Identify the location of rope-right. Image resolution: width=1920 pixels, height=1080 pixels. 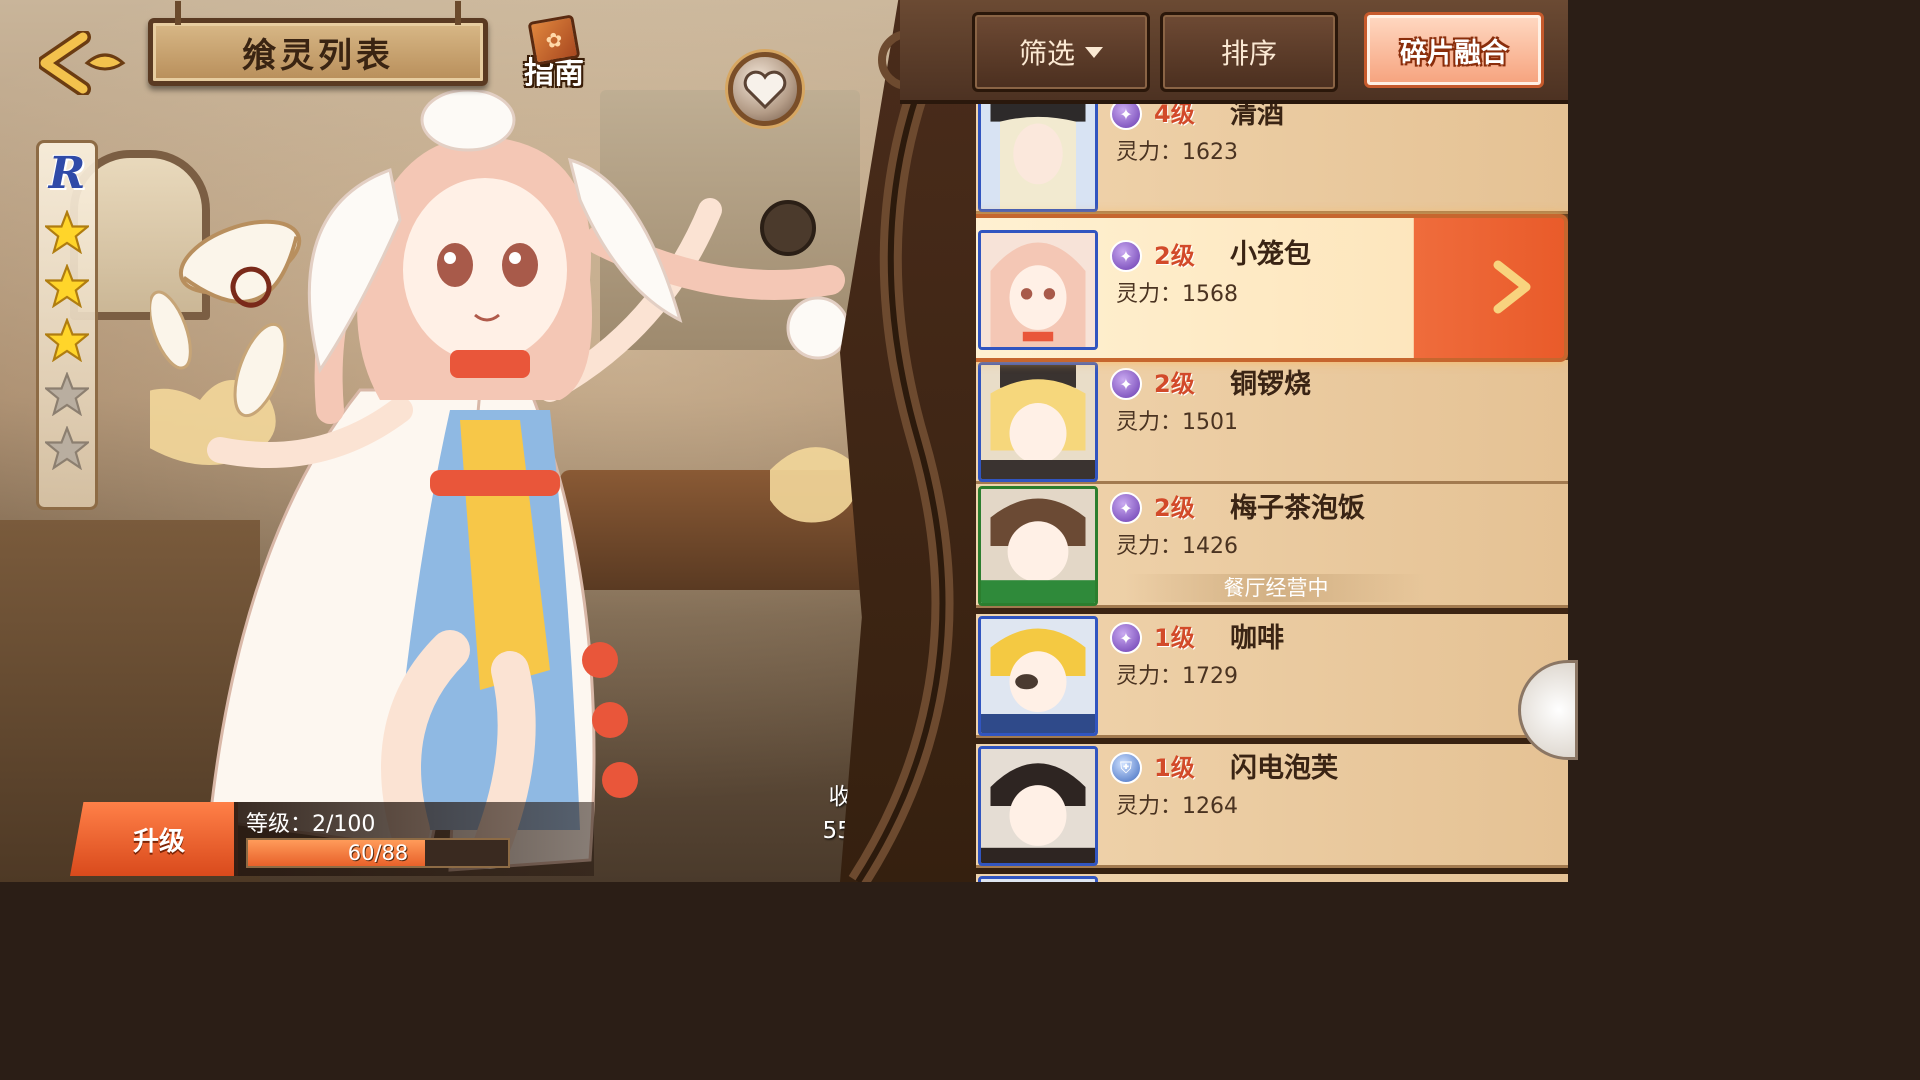
(458, 13).